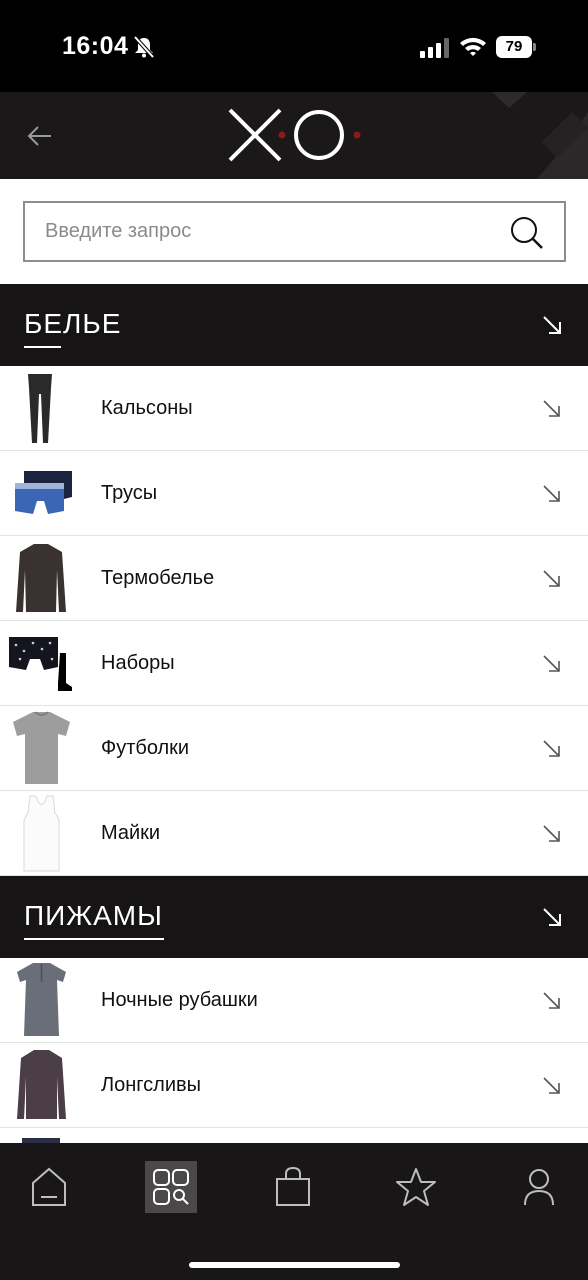 This screenshot has width=588, height=1280. Describe the element at coordinates (158, 578) in the screenshot. I see `list-item-label: Термобелье` at that location.